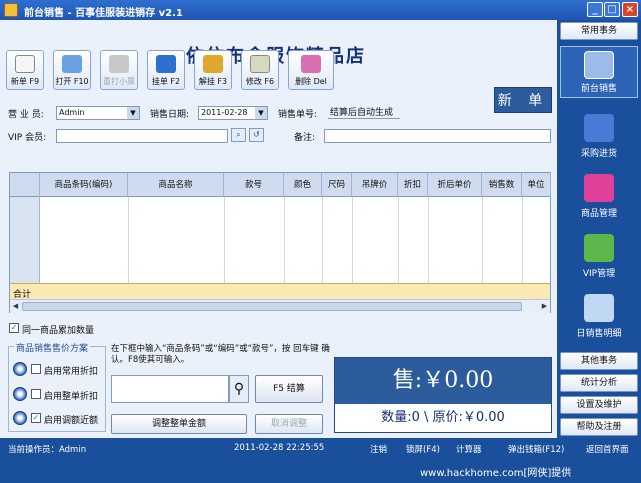  Describe the element at coordinates (599, 128) in the screenshot. I see `basket-icon` at that location.